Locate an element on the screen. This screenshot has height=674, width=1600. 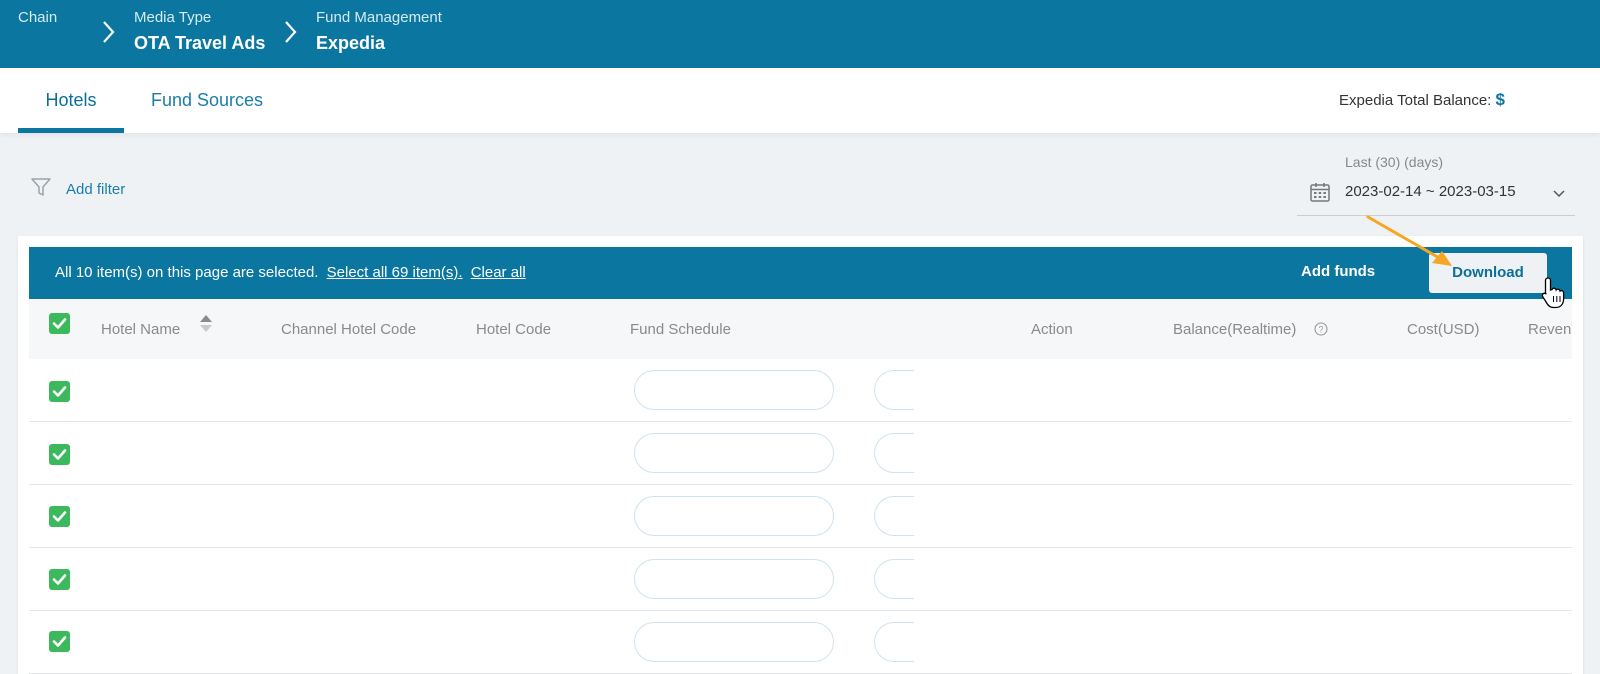
total-balance-currency: $ is located at coordinates (1500, 99).